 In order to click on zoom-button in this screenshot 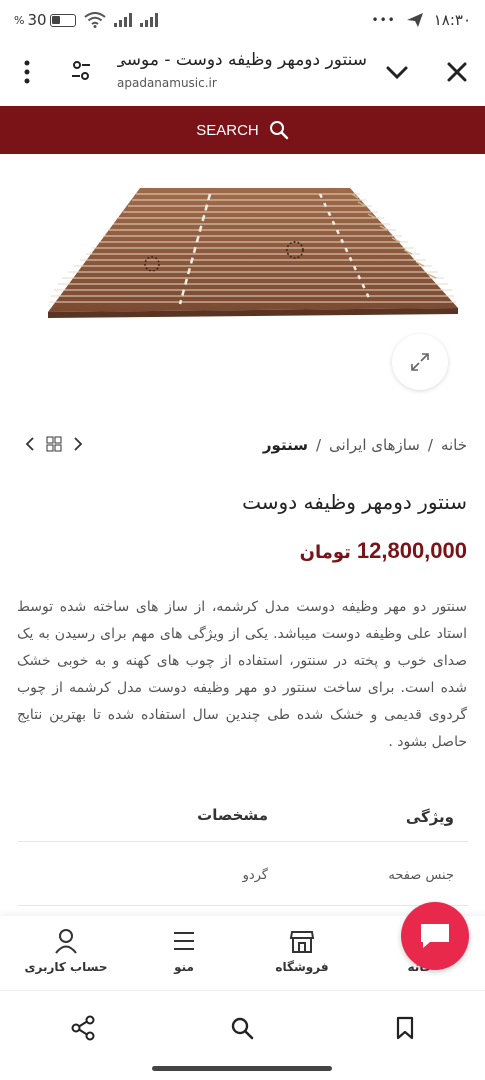, I will do `click(420, 362)`.